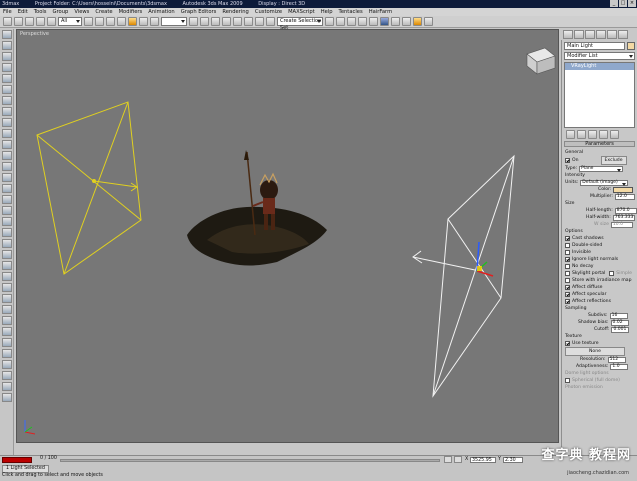 This screenshot has height=481, width=637. Describe the element at coordinates (7, 320) in the screenshot. I see `bones-icon` at that location.